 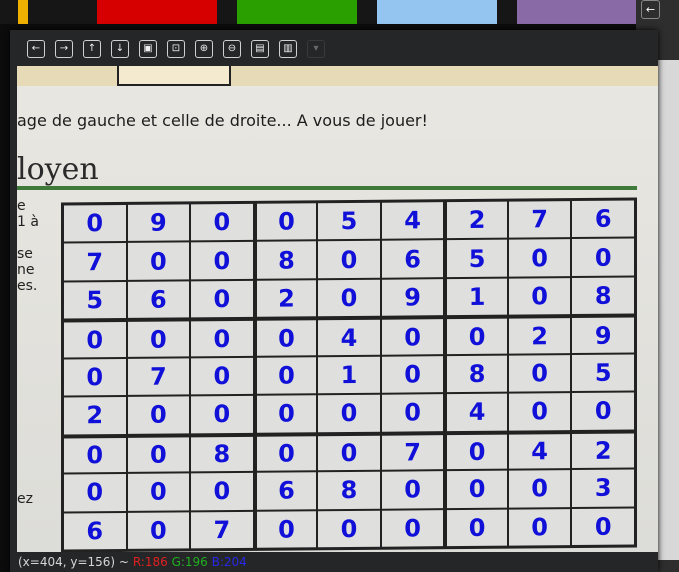 What do you see at coordinates (297, 12) in the screenshot?
I see `green-block` at bounding box center [297, 12].